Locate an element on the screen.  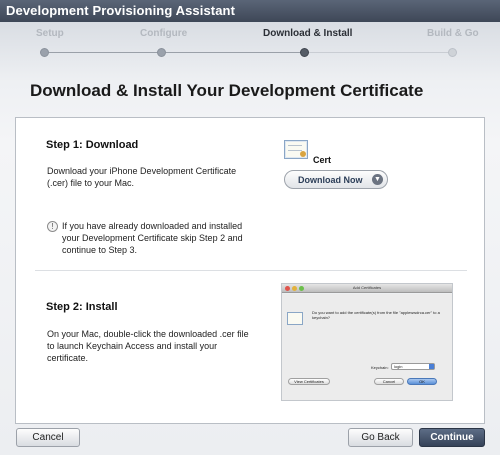
dialog-ok-button: OK is located at coordinates (422, 381).